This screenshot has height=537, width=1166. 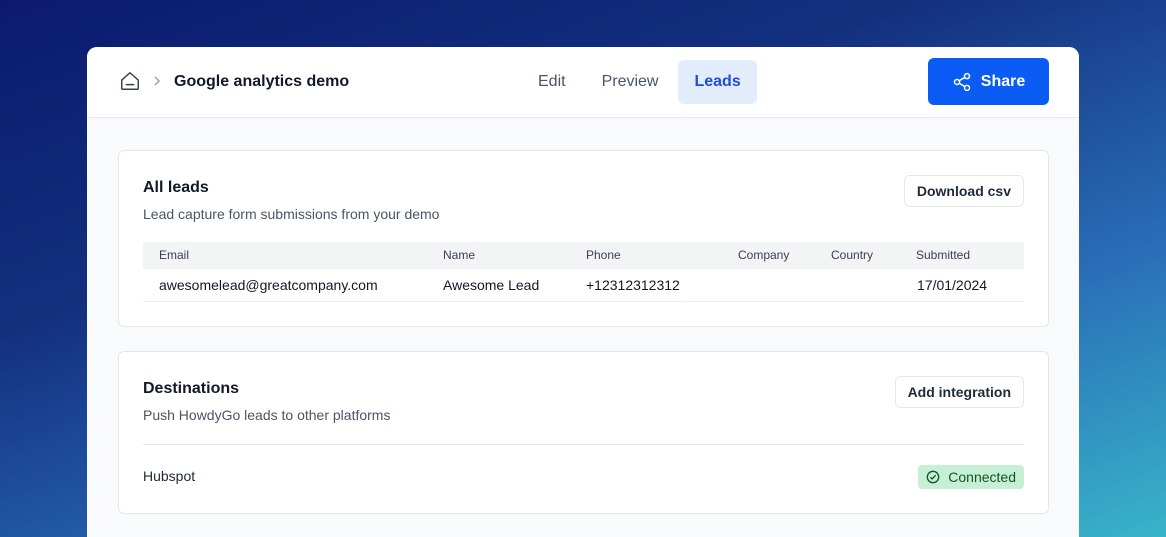 I want to click on share-label: Share, so click(x=1003, y=81).